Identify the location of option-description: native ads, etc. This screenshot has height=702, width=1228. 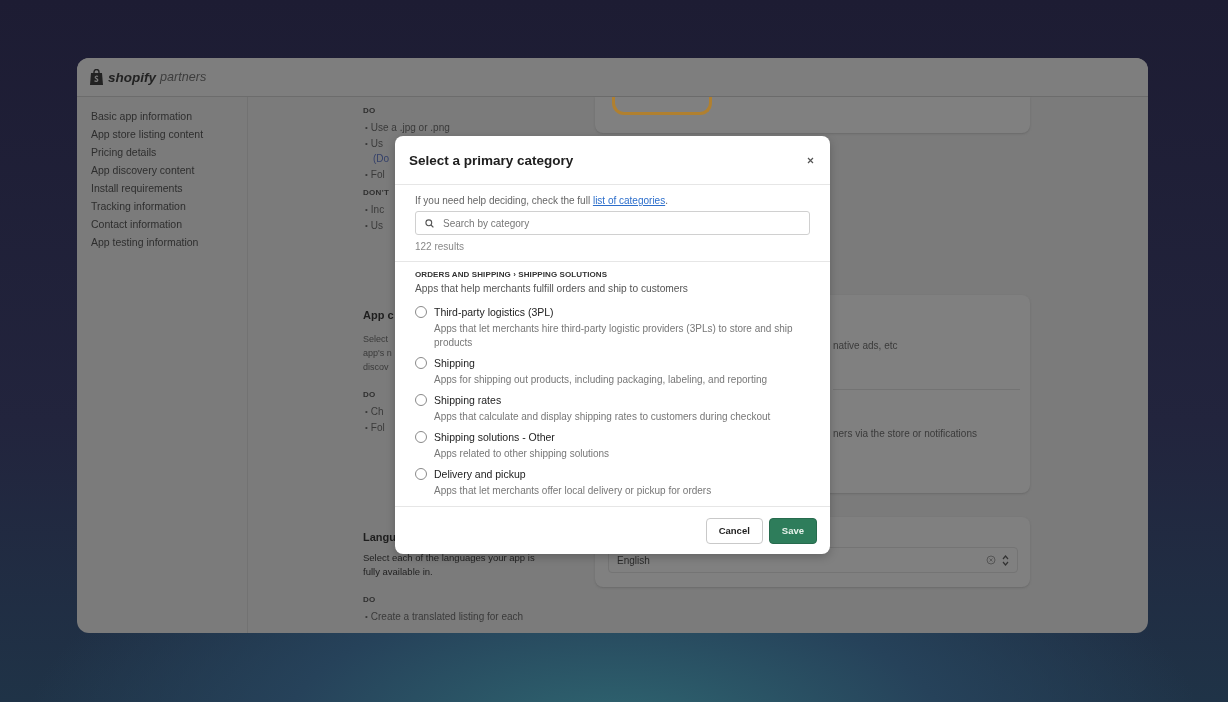
(865, 345).